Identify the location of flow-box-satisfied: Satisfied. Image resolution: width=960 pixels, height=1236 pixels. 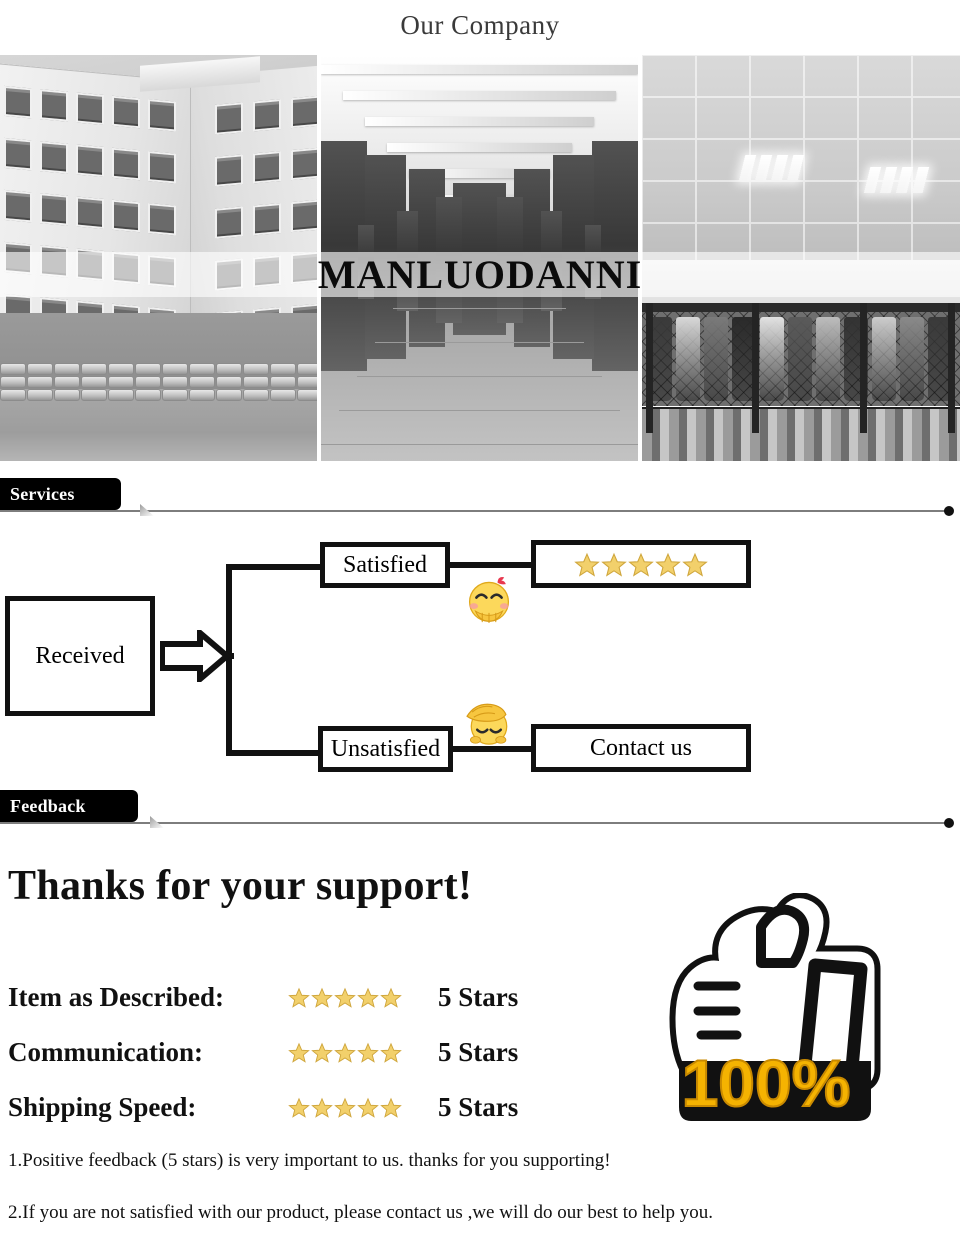
(385, 565).